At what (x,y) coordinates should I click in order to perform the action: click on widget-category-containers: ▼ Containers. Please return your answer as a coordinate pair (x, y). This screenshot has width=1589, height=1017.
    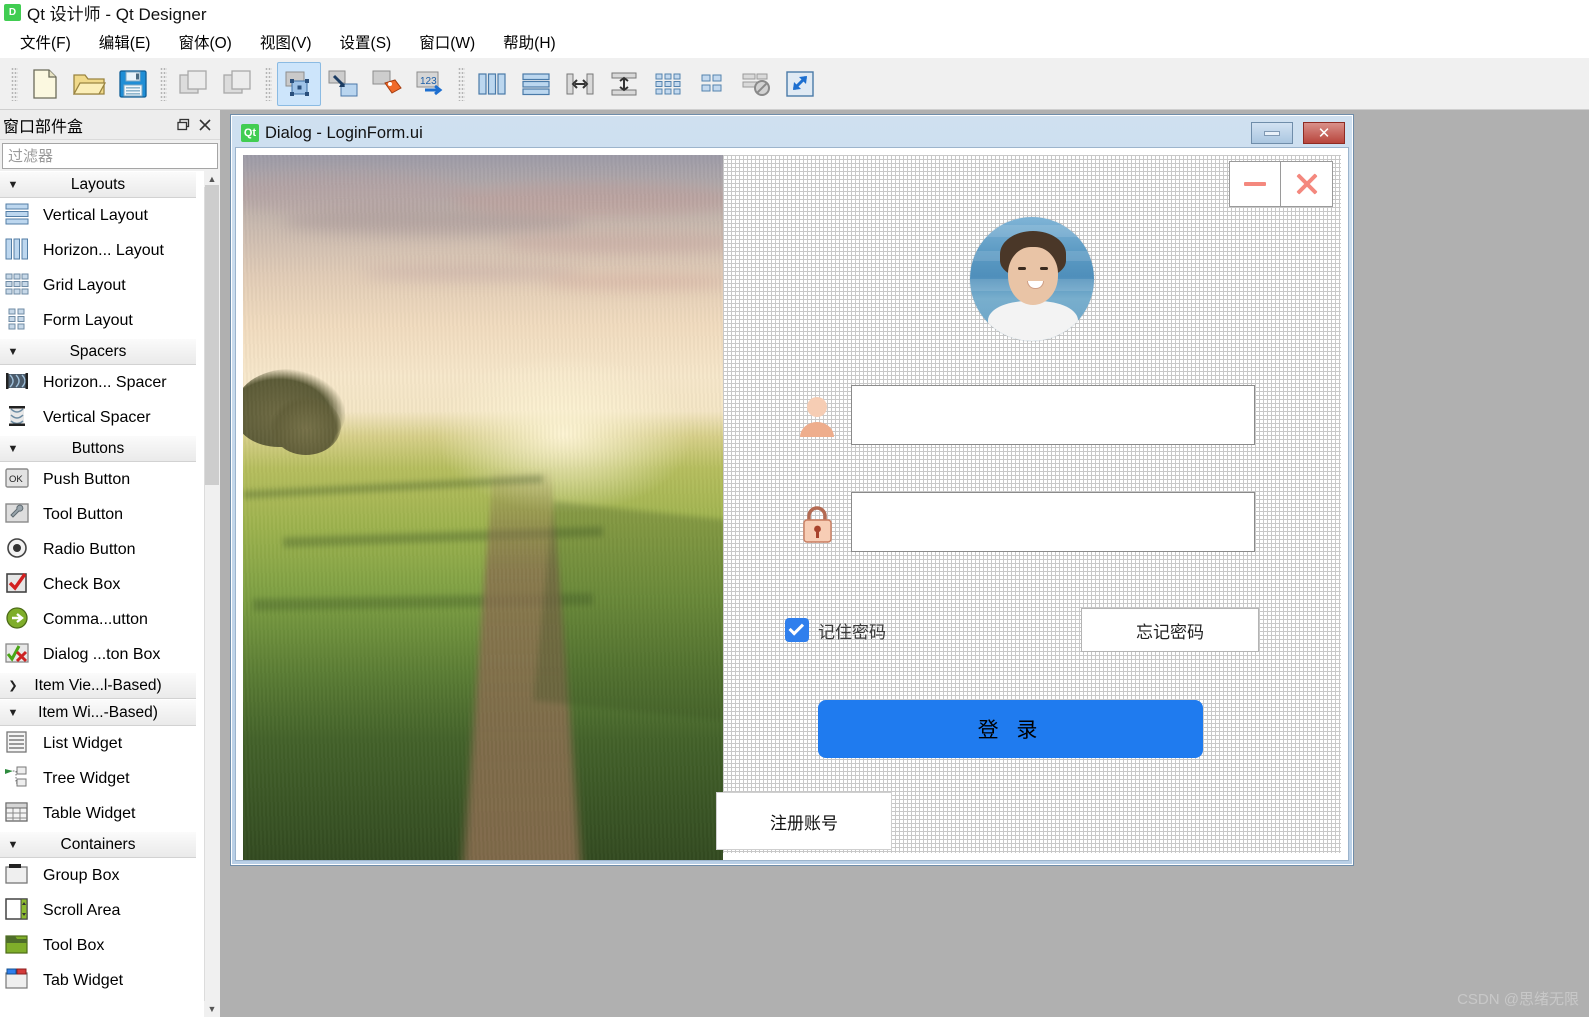
    Looking at the image, I should click on (98, 844).